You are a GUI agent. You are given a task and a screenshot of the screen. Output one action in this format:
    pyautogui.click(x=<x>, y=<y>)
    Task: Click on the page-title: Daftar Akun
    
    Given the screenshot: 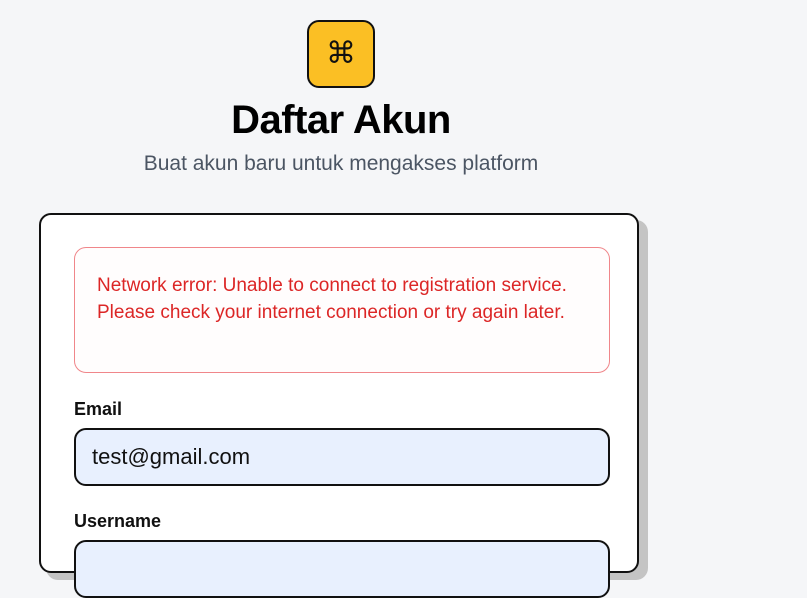 What is the action you would take?
    pyautogui.click(x=341, y=120)
    